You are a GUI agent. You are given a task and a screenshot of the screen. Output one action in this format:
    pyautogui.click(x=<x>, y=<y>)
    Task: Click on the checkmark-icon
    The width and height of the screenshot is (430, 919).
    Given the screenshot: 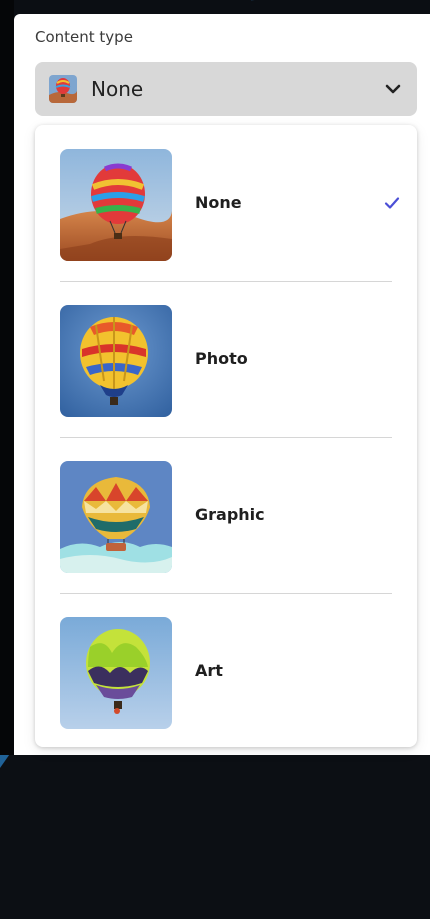 What is the action you would take?
    pyautogui.click(x=392, y=203)
    